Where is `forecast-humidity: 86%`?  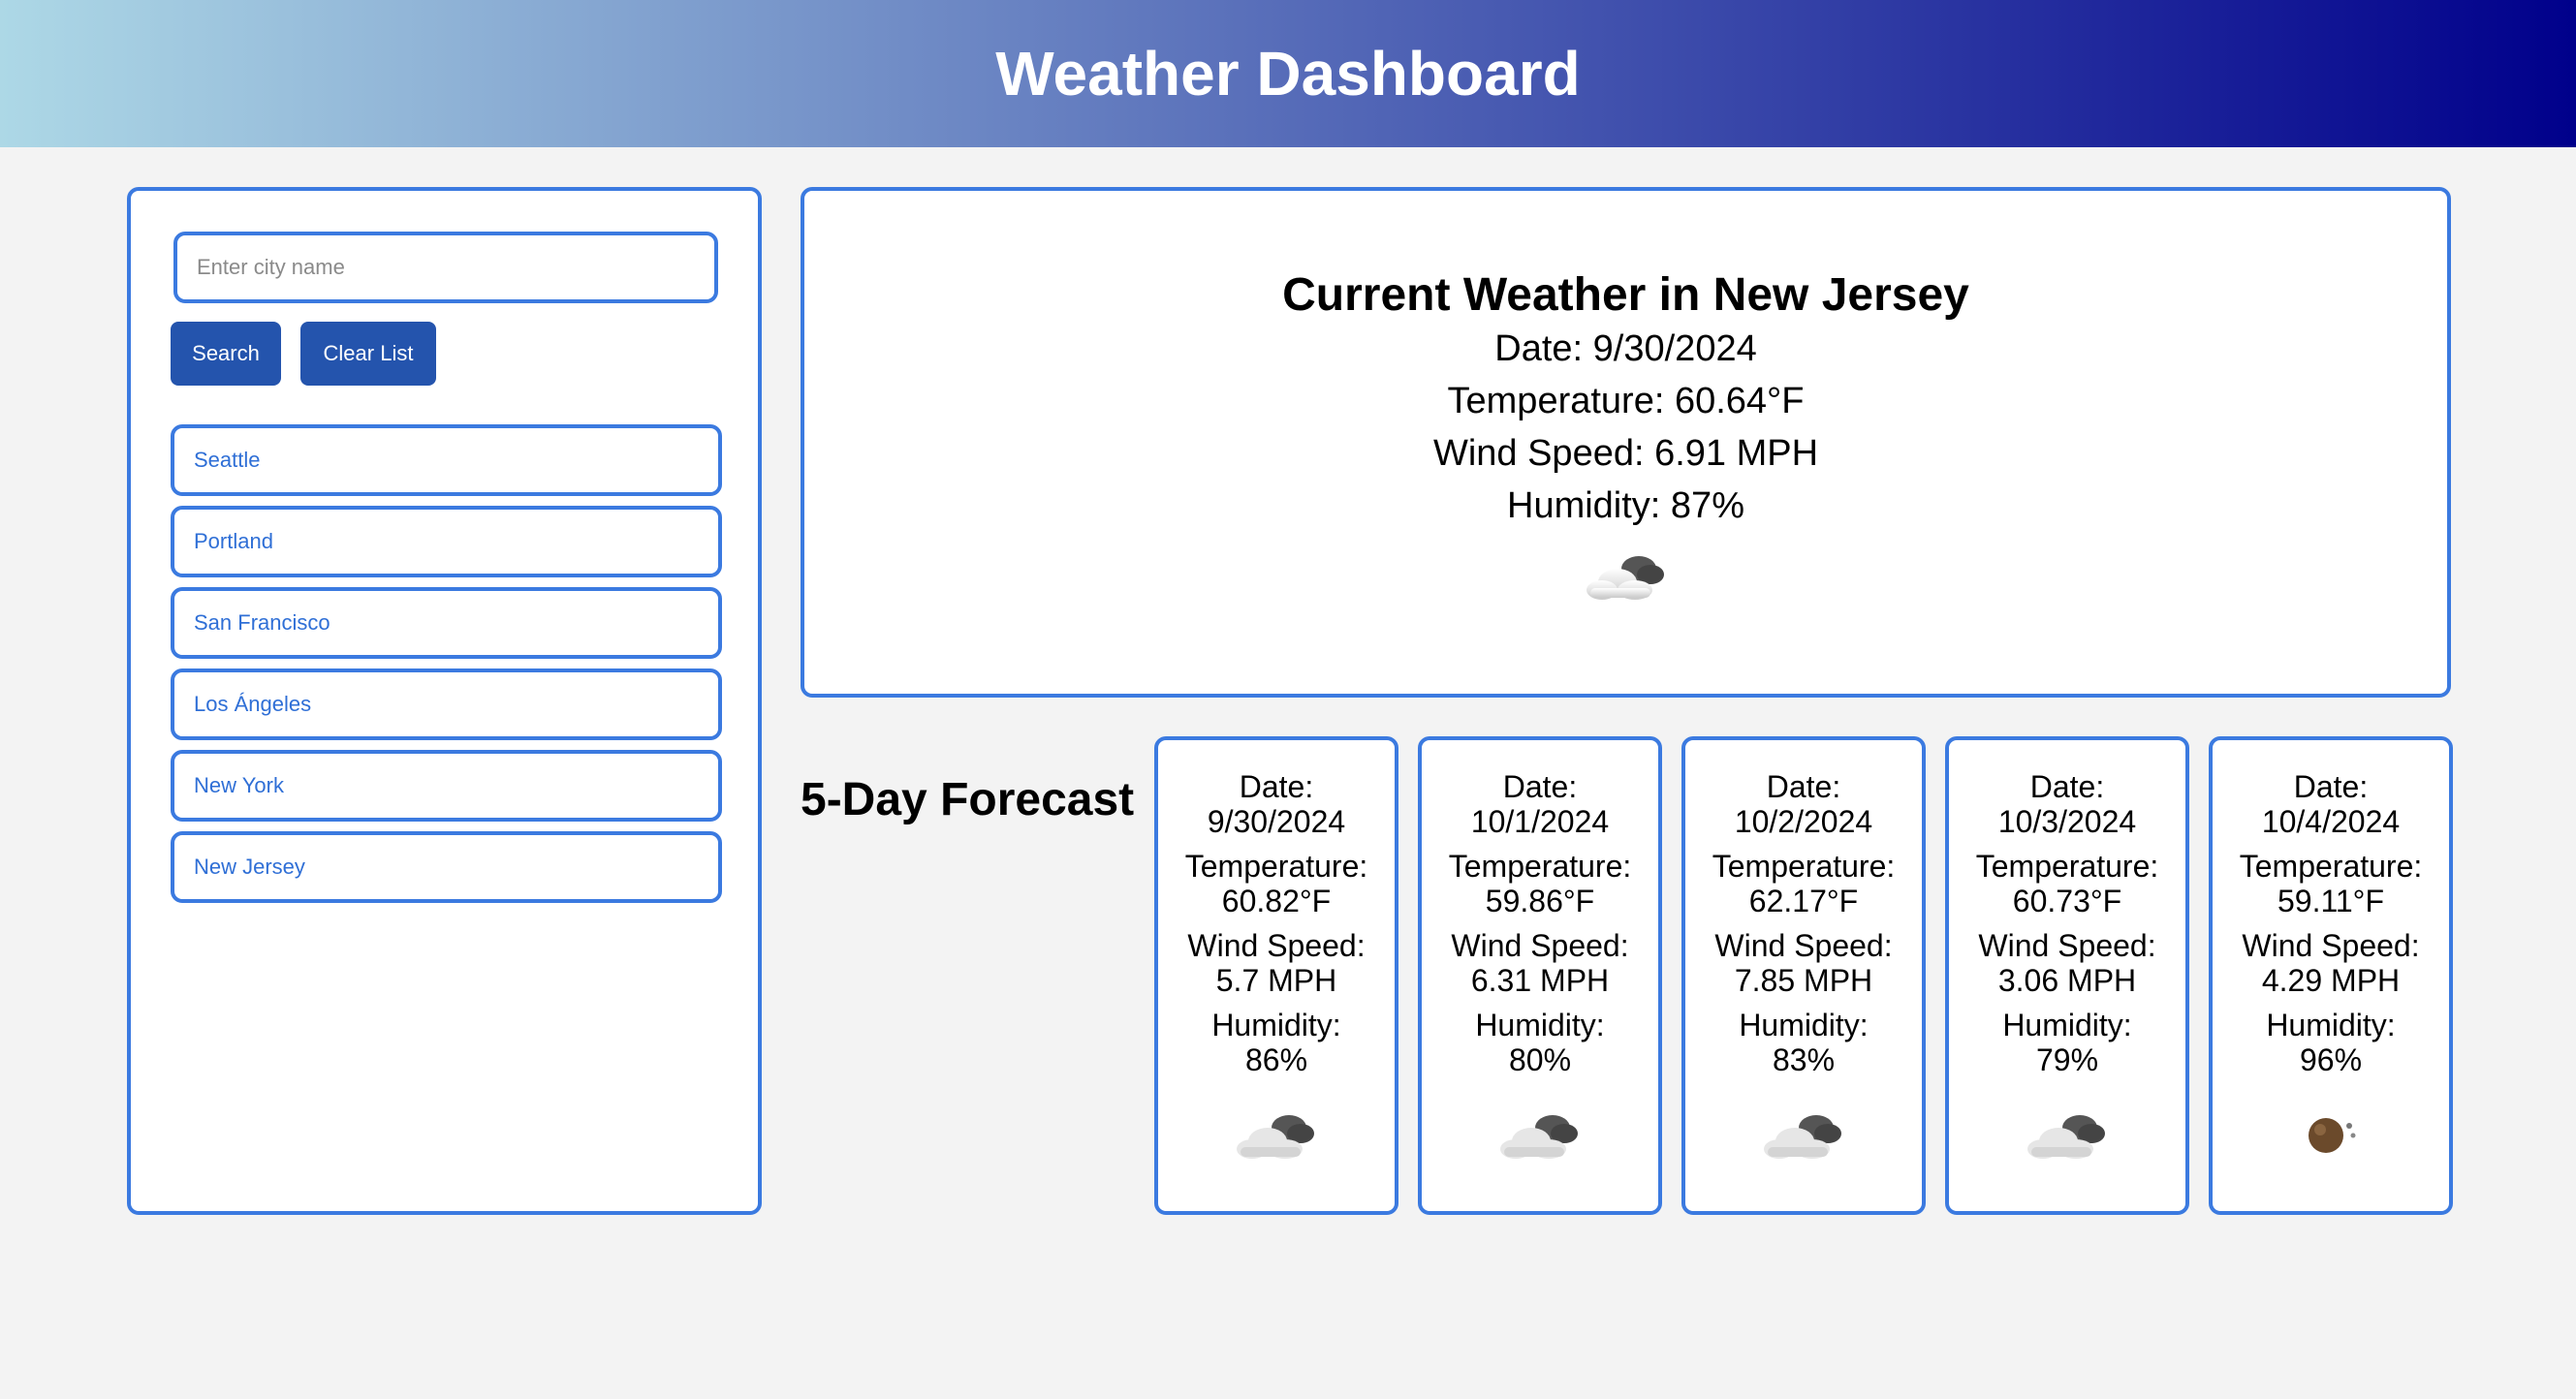
forecast-humidity: 86% is located at coordinates (1276, 1059).